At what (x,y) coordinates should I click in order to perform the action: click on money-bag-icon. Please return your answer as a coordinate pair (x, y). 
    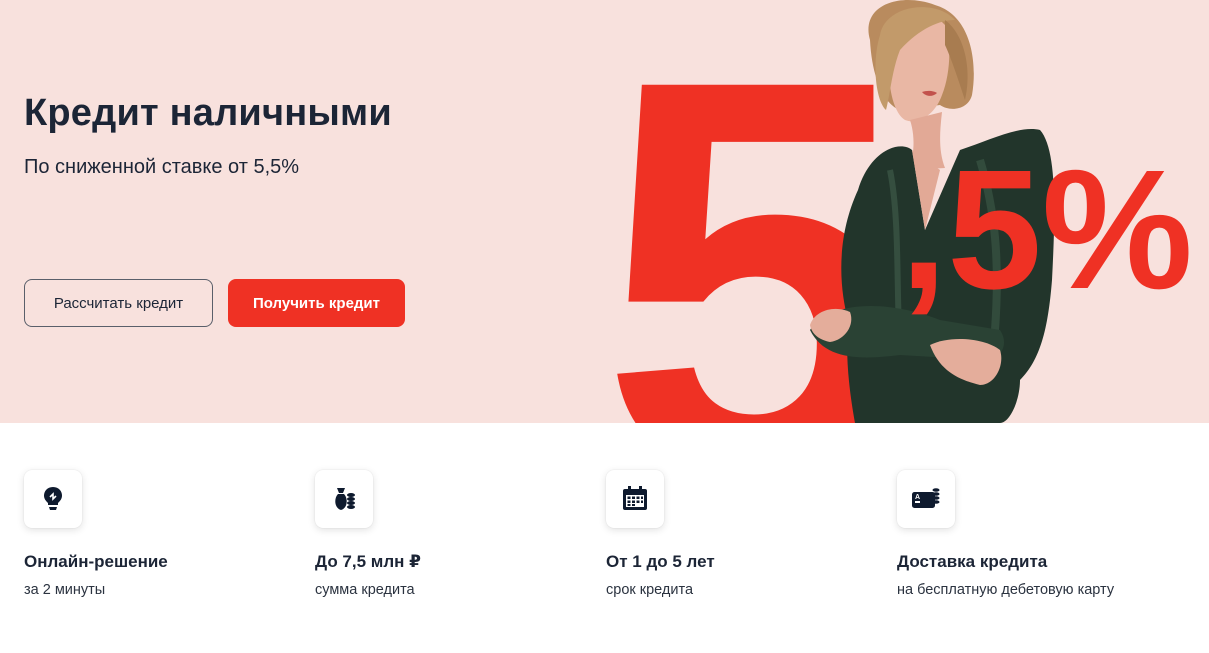
    Looking at the image, I should click on (345, 499).